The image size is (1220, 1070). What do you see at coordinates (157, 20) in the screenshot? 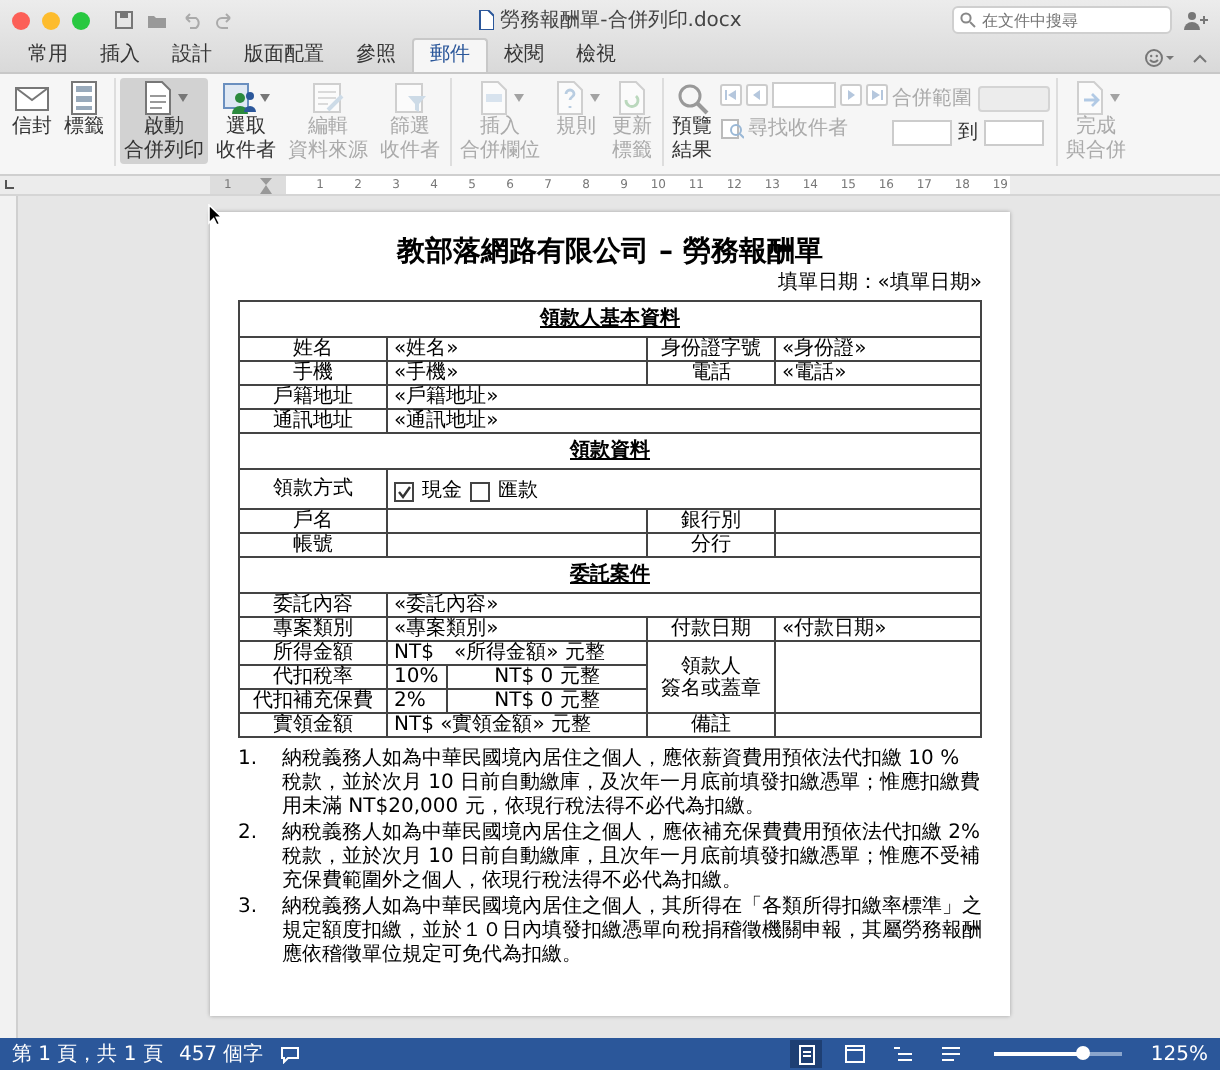
I see `folder-icon` at bounding box center [157, 20].